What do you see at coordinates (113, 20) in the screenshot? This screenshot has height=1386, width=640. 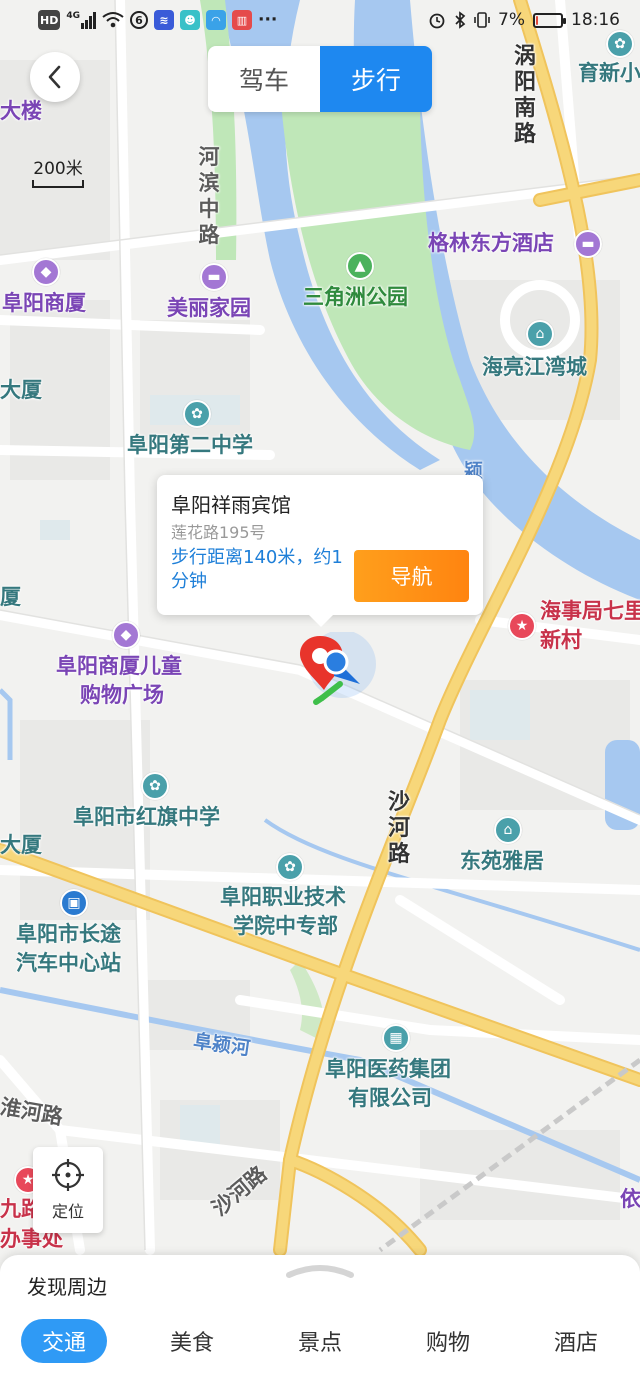 I see `wifi-icon` at bounding box center [113, 20].